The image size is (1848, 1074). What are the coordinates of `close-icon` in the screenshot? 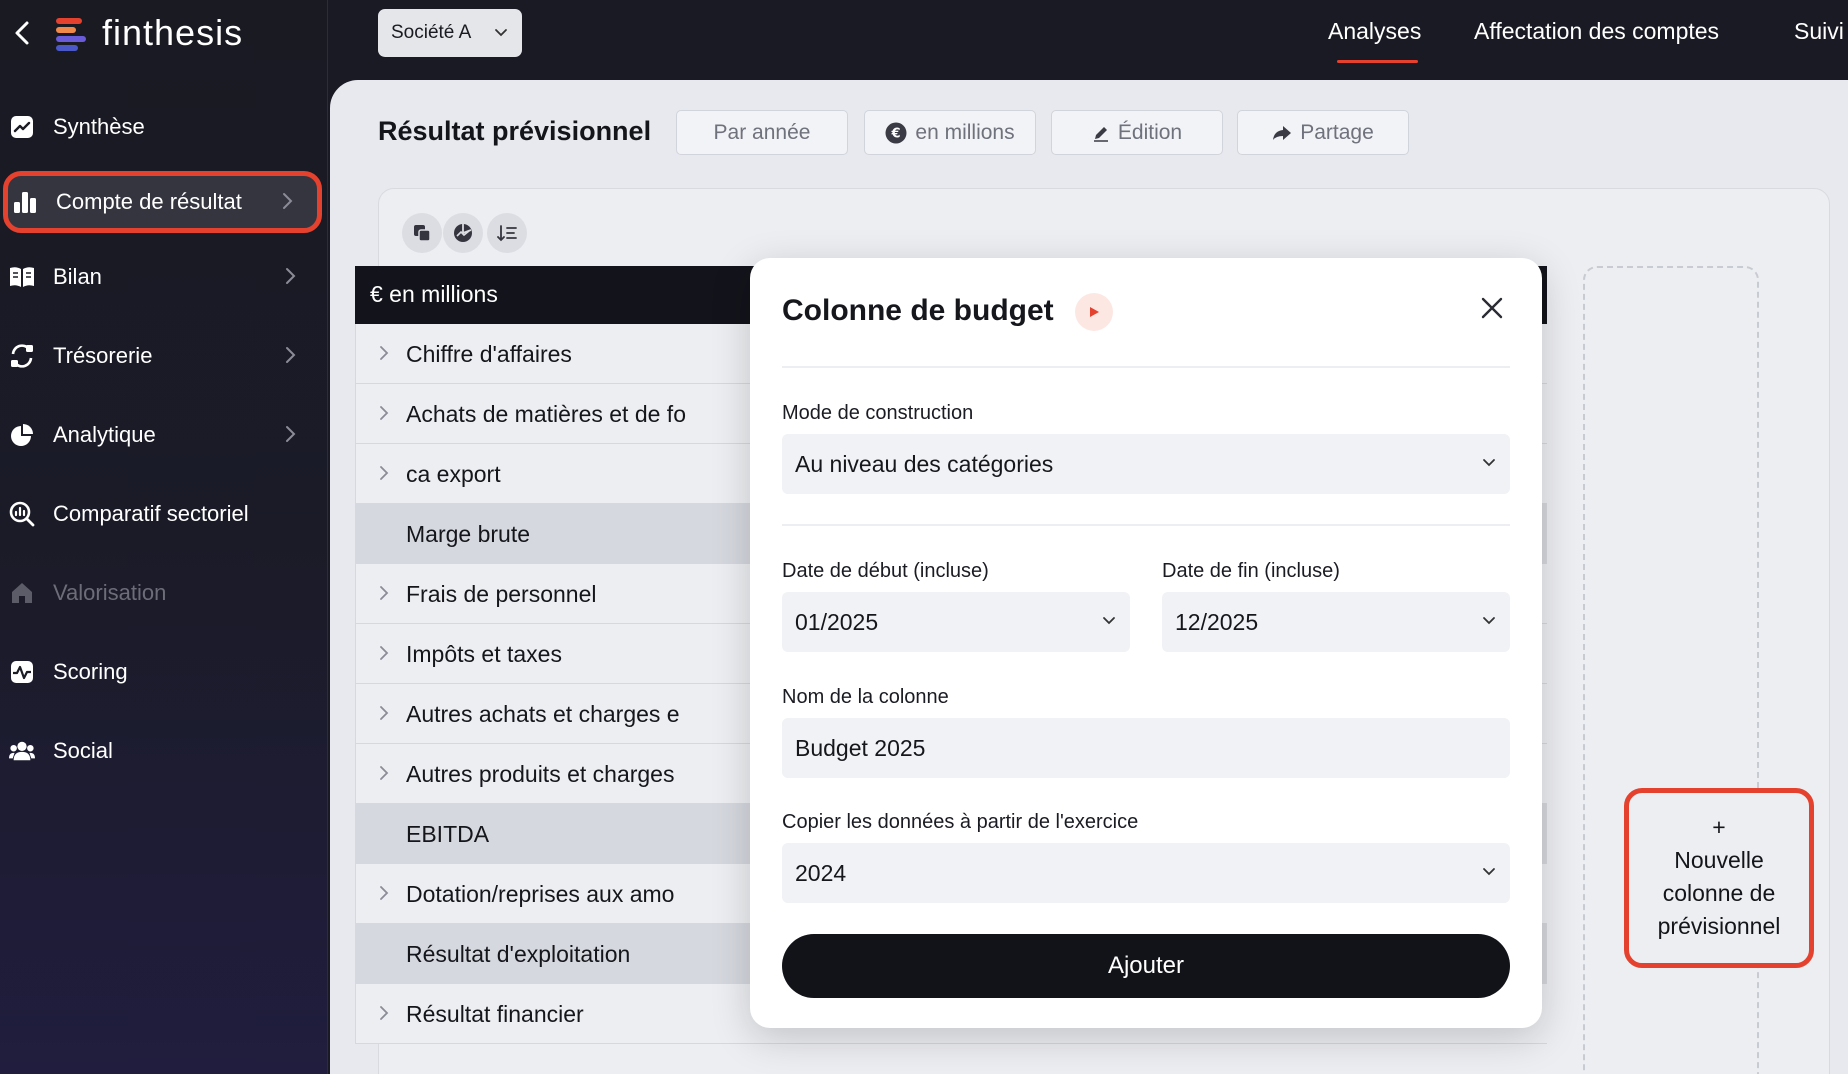 It's located at (1492, 308).